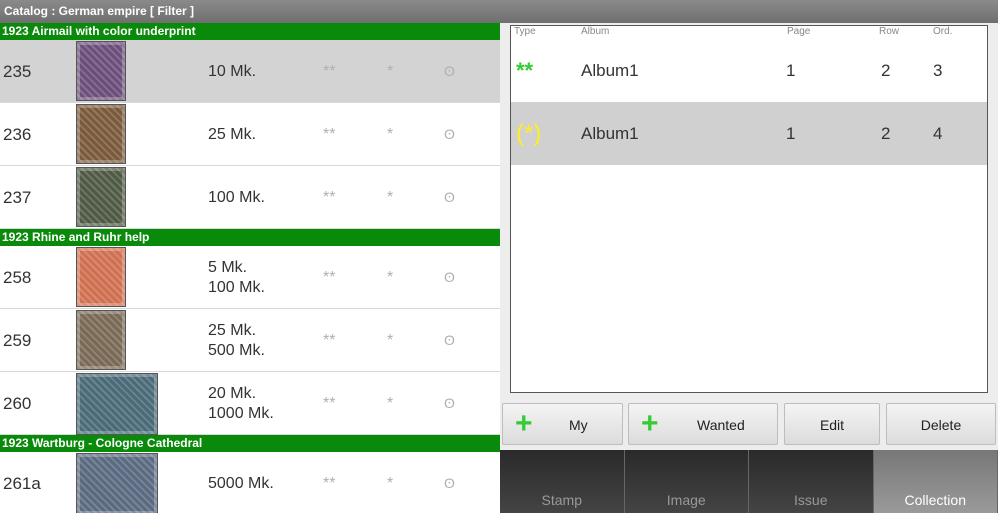  What do you see at coordinates (938, 133) in the screenshot?
I see `collection-ord: 4` at bounding box center [938, 133].